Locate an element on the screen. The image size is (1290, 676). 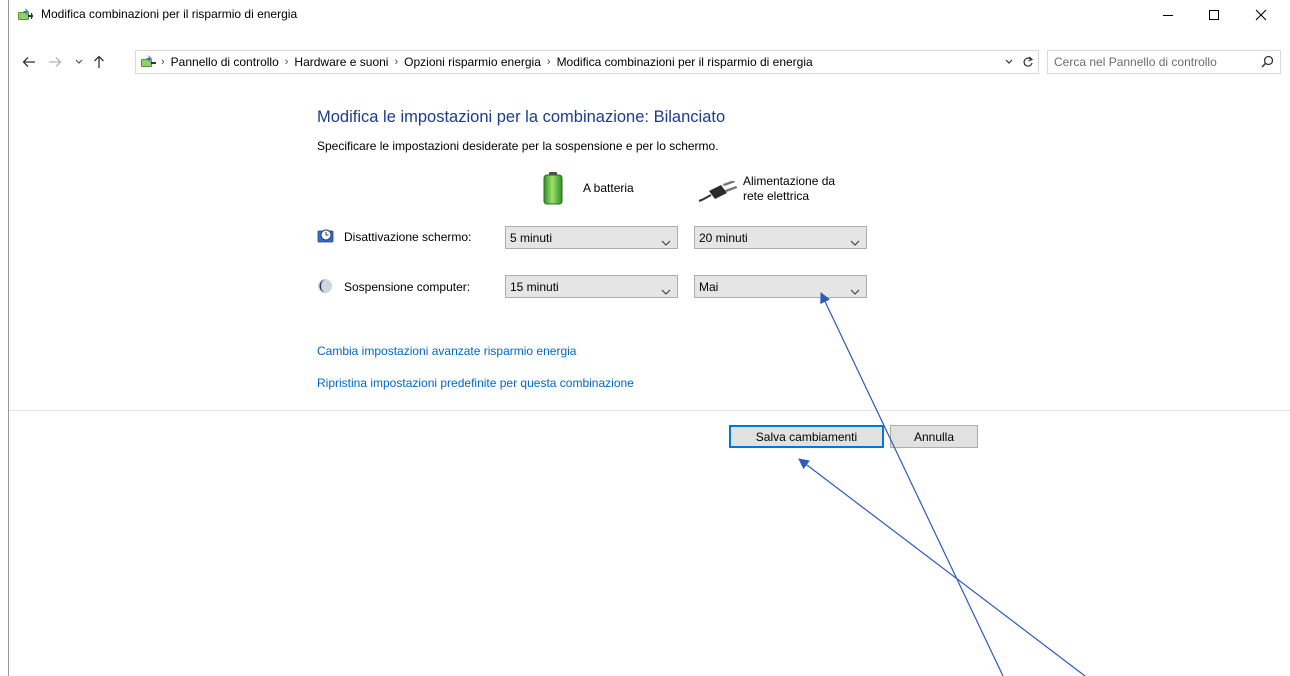
back-button is located at coordinates (29, 62).